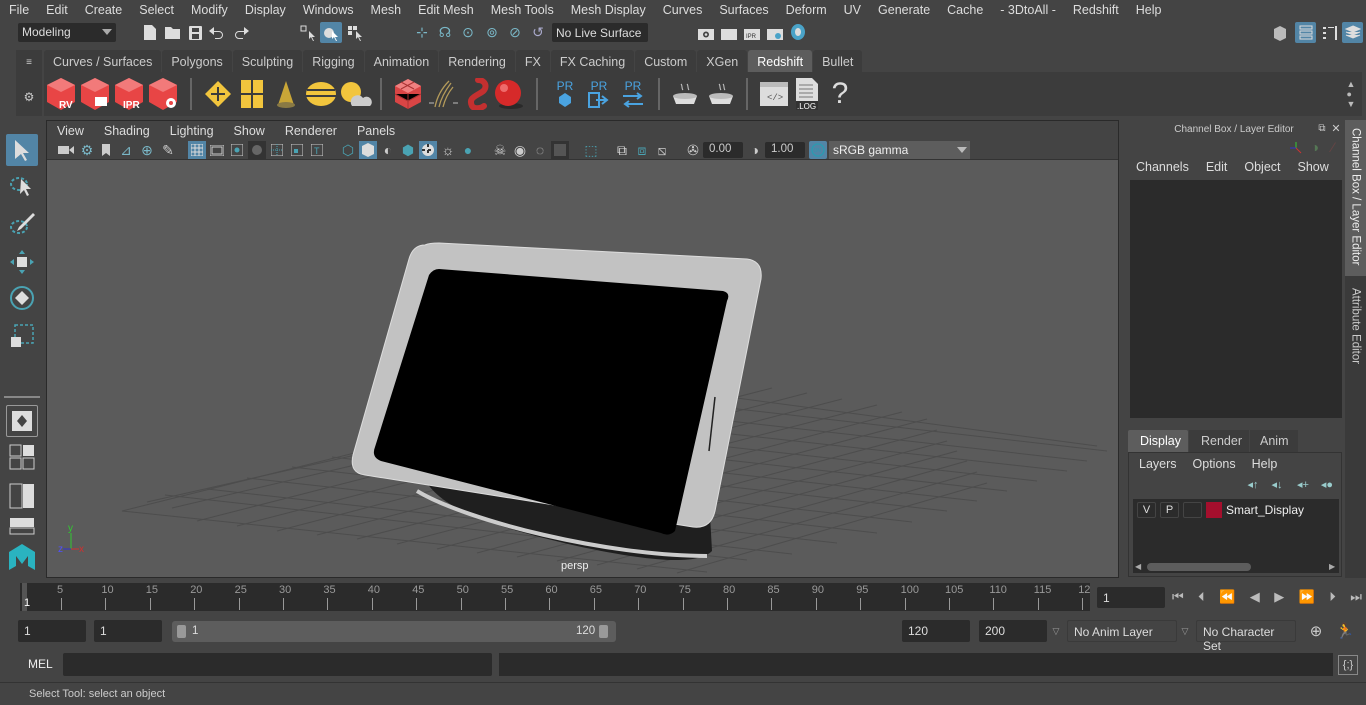  What do you see at coordinates (1236, 299) in the screenshot?
I see `channel-list` at bounding box center [1236, 299].